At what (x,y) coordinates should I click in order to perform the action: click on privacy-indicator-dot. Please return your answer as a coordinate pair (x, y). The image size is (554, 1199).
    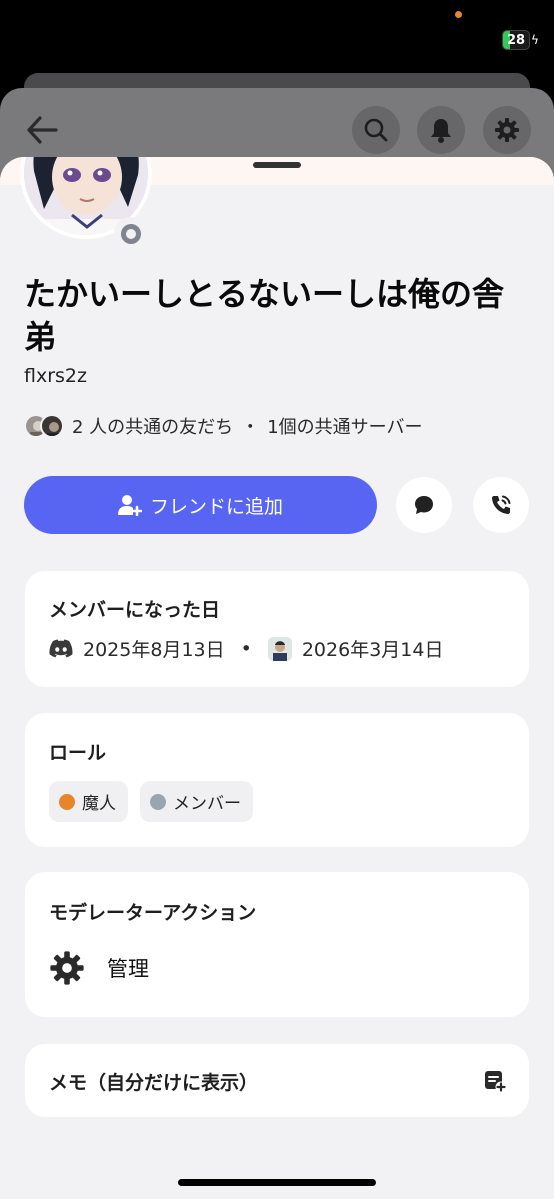
    Looking at the image, I should click on (458, 14).